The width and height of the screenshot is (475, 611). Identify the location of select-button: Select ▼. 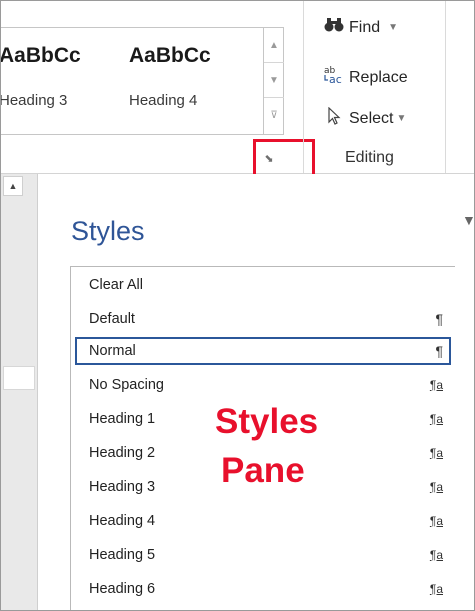
(365, 118).